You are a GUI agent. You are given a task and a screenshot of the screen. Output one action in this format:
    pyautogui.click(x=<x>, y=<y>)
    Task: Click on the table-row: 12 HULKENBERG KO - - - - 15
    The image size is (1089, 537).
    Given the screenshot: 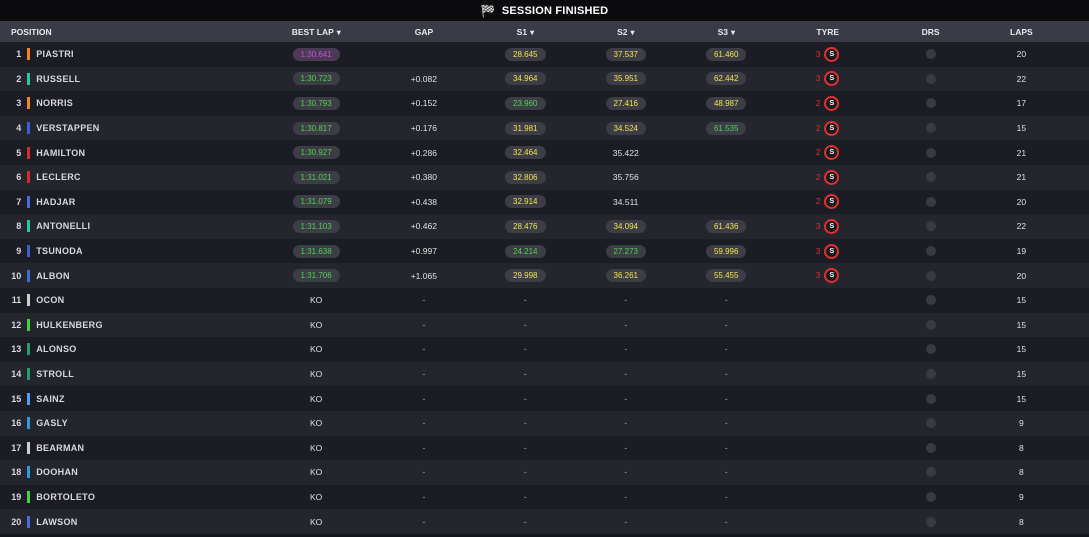 What is the action you would take?
    pyautogui.click(x=544, y=325)
    